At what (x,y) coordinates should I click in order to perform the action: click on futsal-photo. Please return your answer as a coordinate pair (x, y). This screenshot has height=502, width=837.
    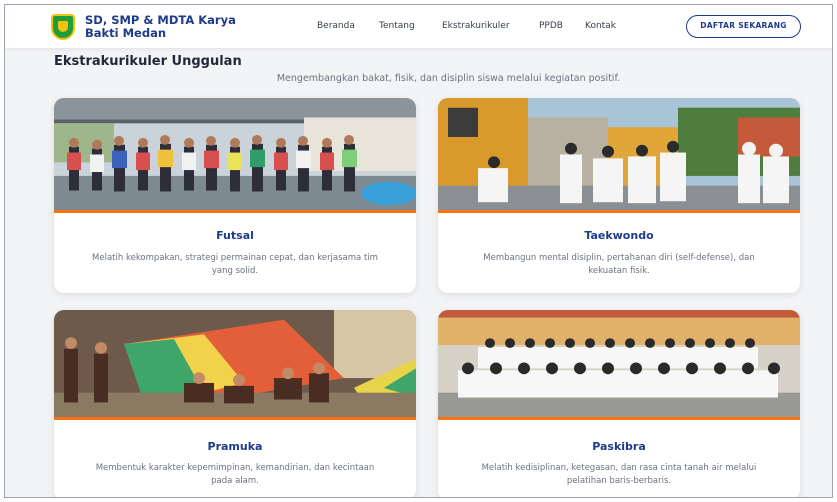
    Looking at the image, I should click on (235, 155).